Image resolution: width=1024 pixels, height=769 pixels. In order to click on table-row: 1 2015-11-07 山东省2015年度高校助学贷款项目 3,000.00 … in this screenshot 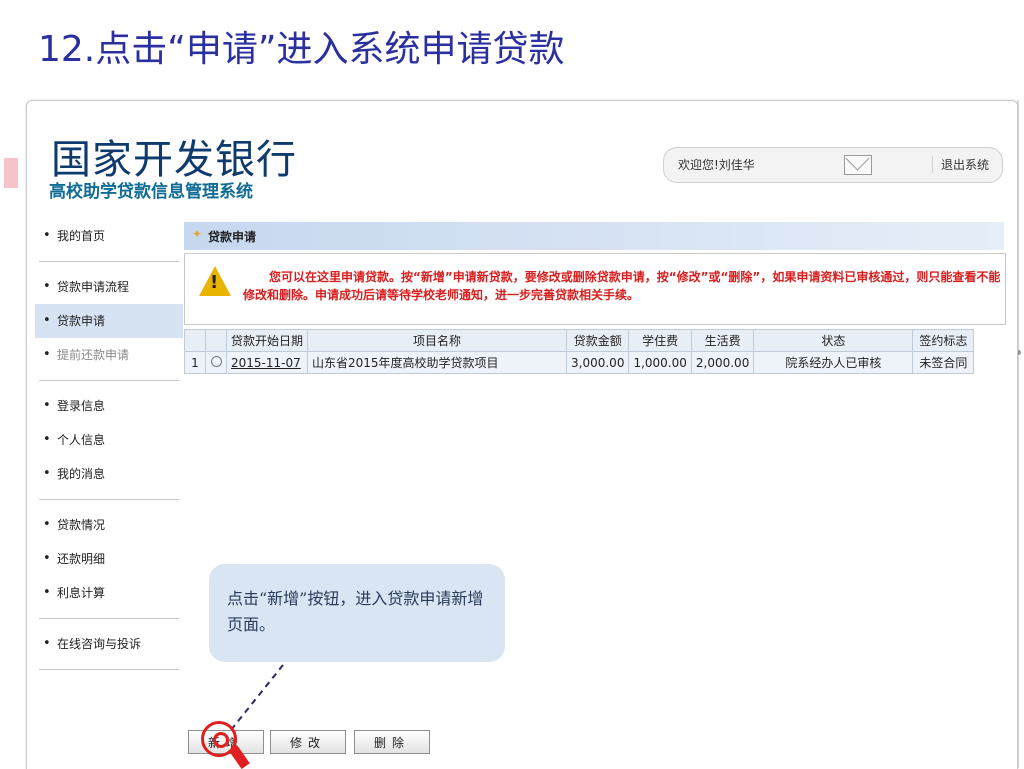, I will do `click(579, 362)`.